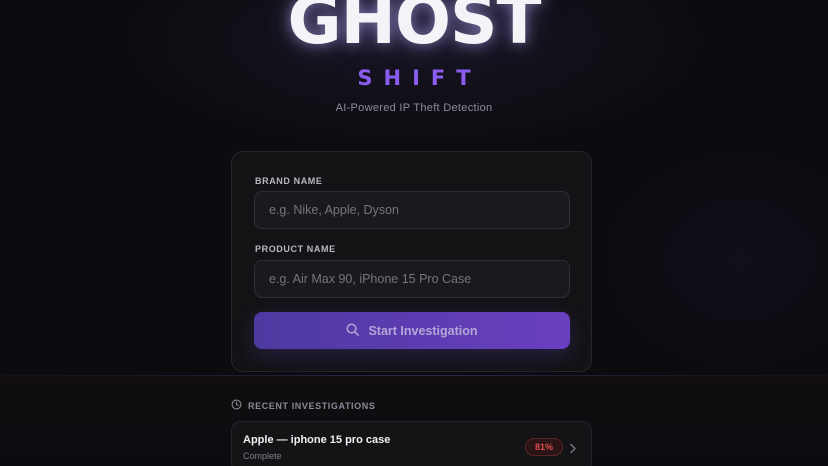  Describe the element at coordinates (411, 443) in the screenshot. I see `investigation-list-item: Apple — iphone 15 pro case Complete 81%` at that location.